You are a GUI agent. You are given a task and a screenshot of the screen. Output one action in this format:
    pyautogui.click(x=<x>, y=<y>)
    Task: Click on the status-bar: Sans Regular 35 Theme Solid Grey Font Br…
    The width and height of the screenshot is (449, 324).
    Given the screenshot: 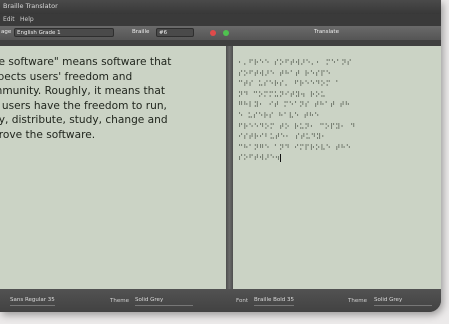 What is the action you would take?
    pyautogui.click(x=220, y=300)
    